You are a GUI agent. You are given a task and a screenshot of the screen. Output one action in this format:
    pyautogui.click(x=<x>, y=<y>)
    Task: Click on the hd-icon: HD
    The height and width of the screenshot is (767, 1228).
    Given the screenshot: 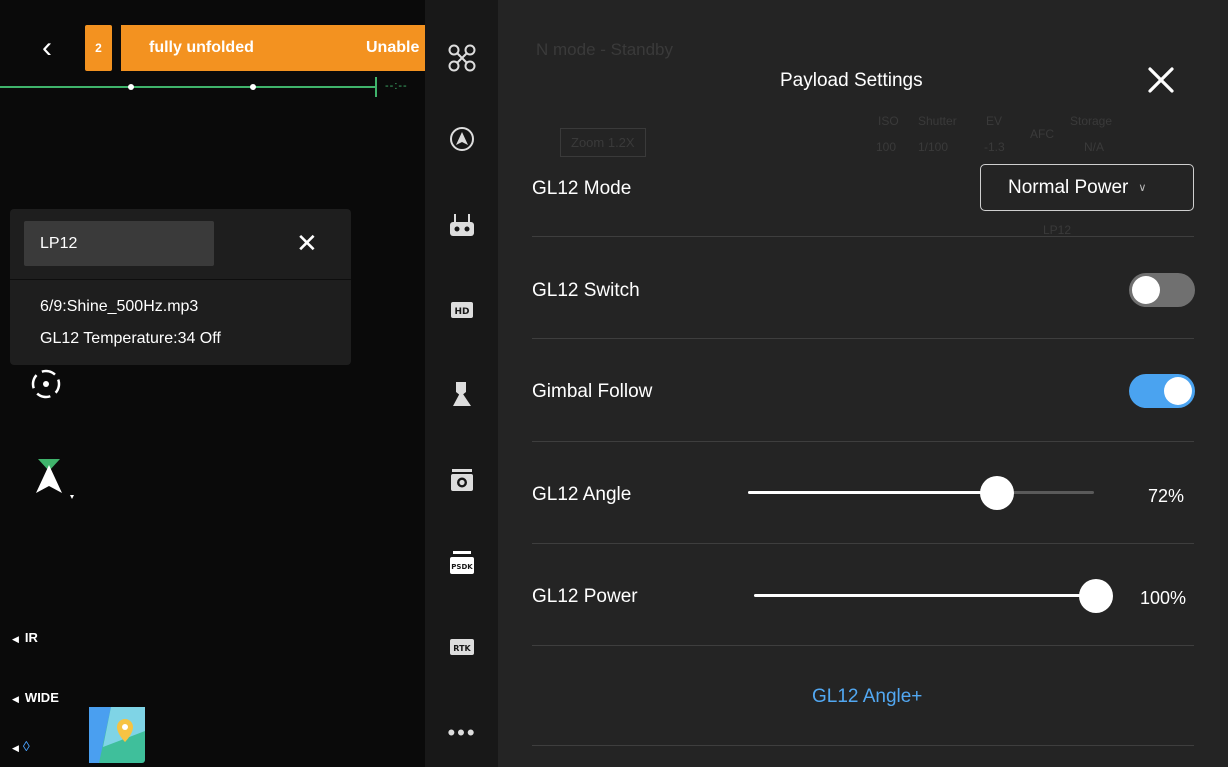 What is the action you would take?
    pyautogui.click(x=462, y=310)
    